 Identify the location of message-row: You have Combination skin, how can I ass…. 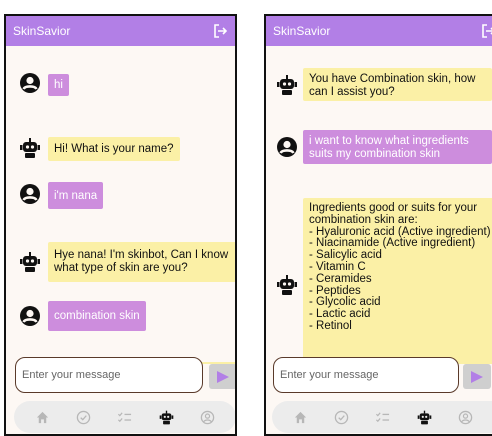
(379, 84).